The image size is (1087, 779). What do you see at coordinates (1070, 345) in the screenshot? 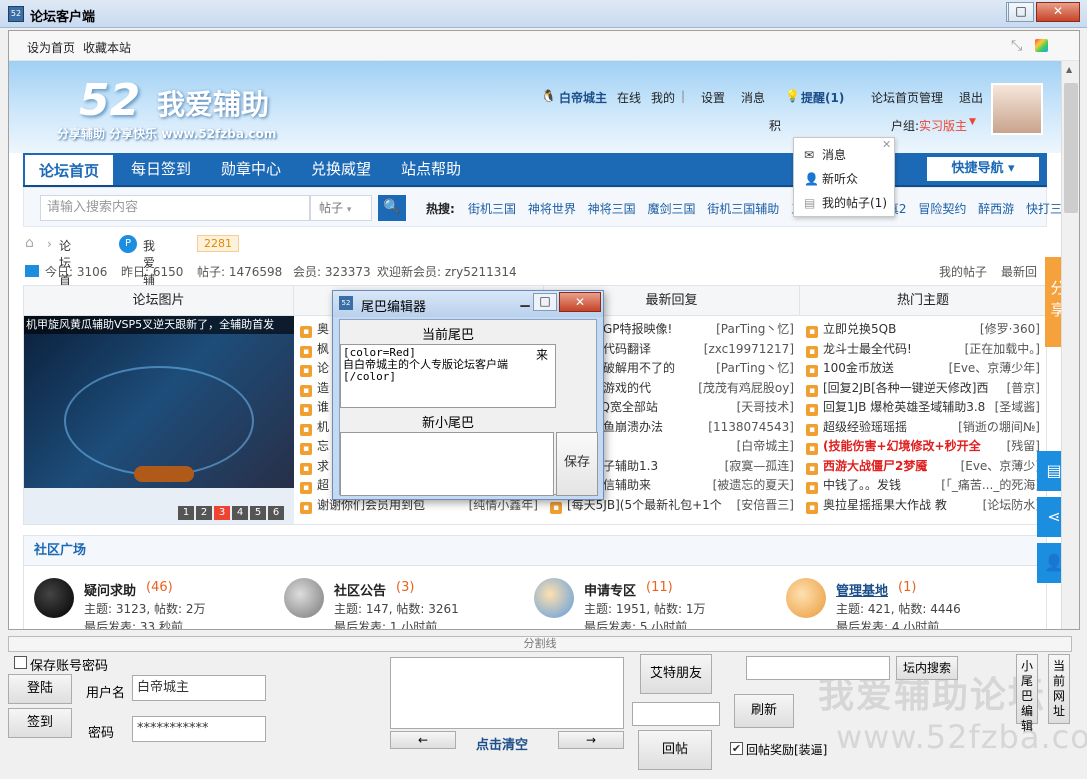
I see `page-scrollbar: ▲` at bounding box center [1070, 345].